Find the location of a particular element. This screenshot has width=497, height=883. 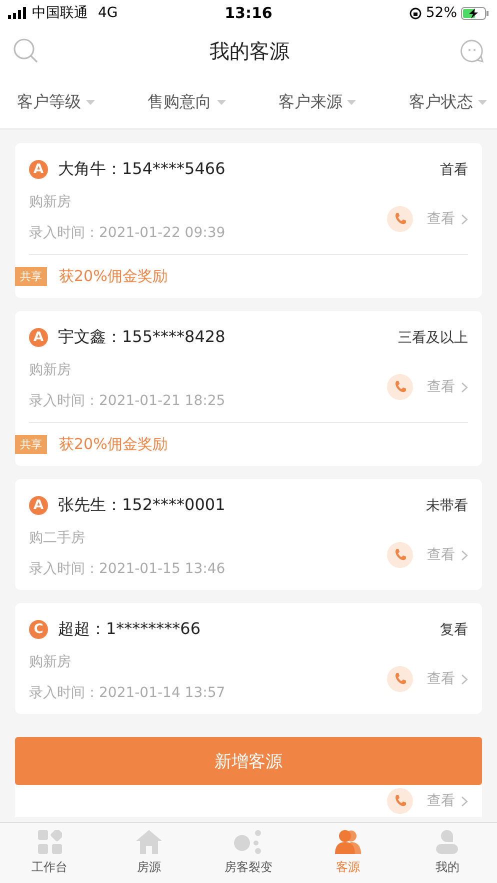

clock-time: 13:16 is located at coordinates (248, 13).